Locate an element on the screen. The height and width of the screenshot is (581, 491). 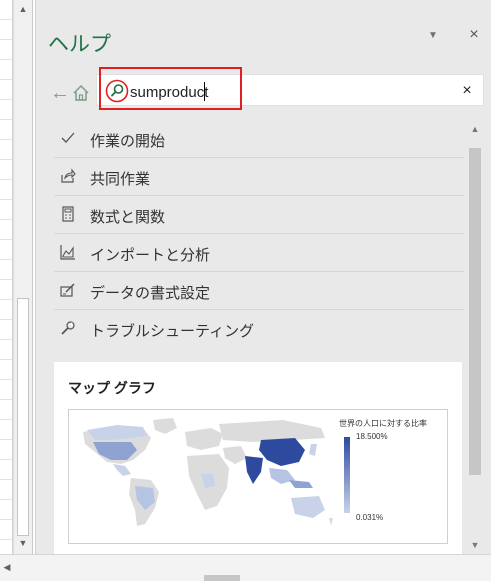
pane-scrollbar: ▲ ▼ is located at coordinates (475, 336).